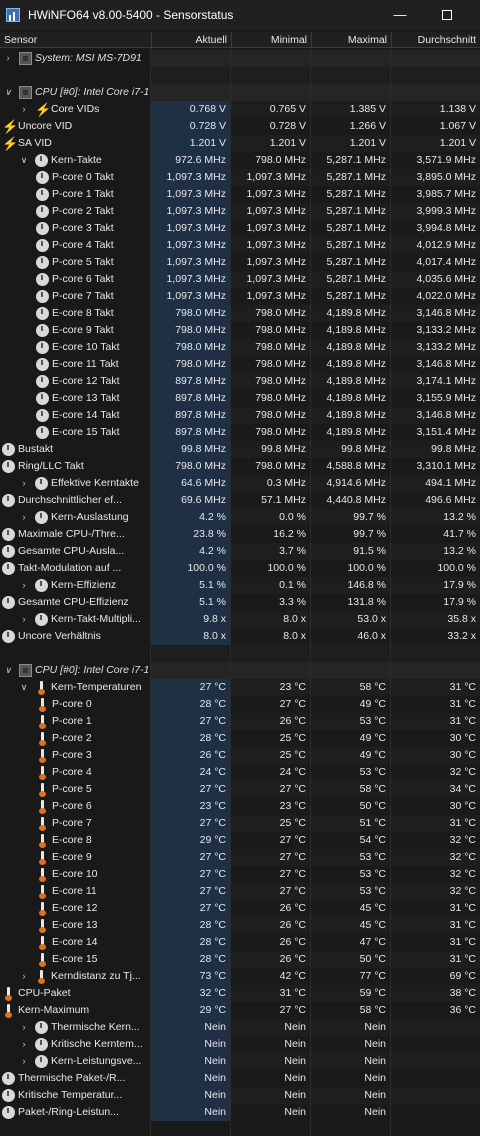 The image size is (480, 1136). Describe the element at coordinates (240, 1044) in the screenshot. I see `sensor-row: › Kritische Kerntem... Nein Nein Nein` at that location.